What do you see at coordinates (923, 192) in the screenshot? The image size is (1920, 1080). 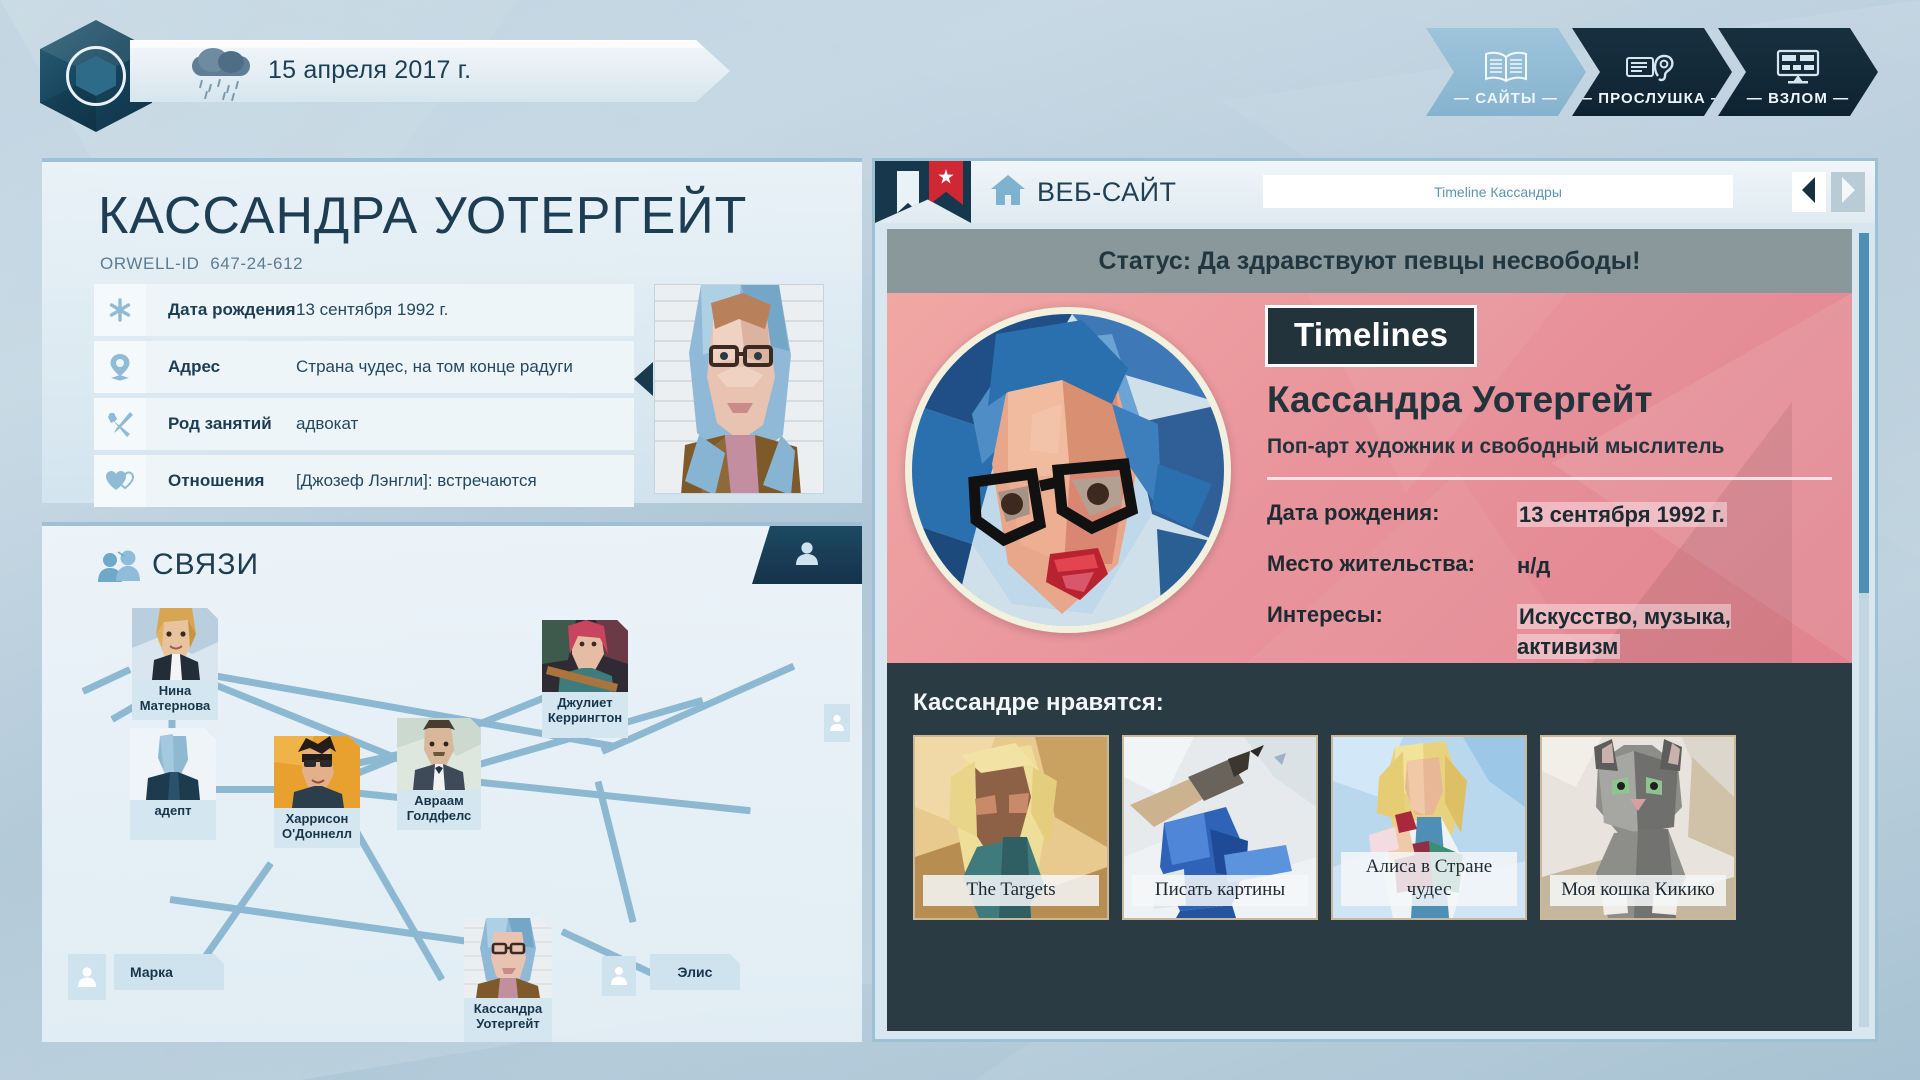 I see `bookmark-ribbon-icon` at bounding box center [923, 192].